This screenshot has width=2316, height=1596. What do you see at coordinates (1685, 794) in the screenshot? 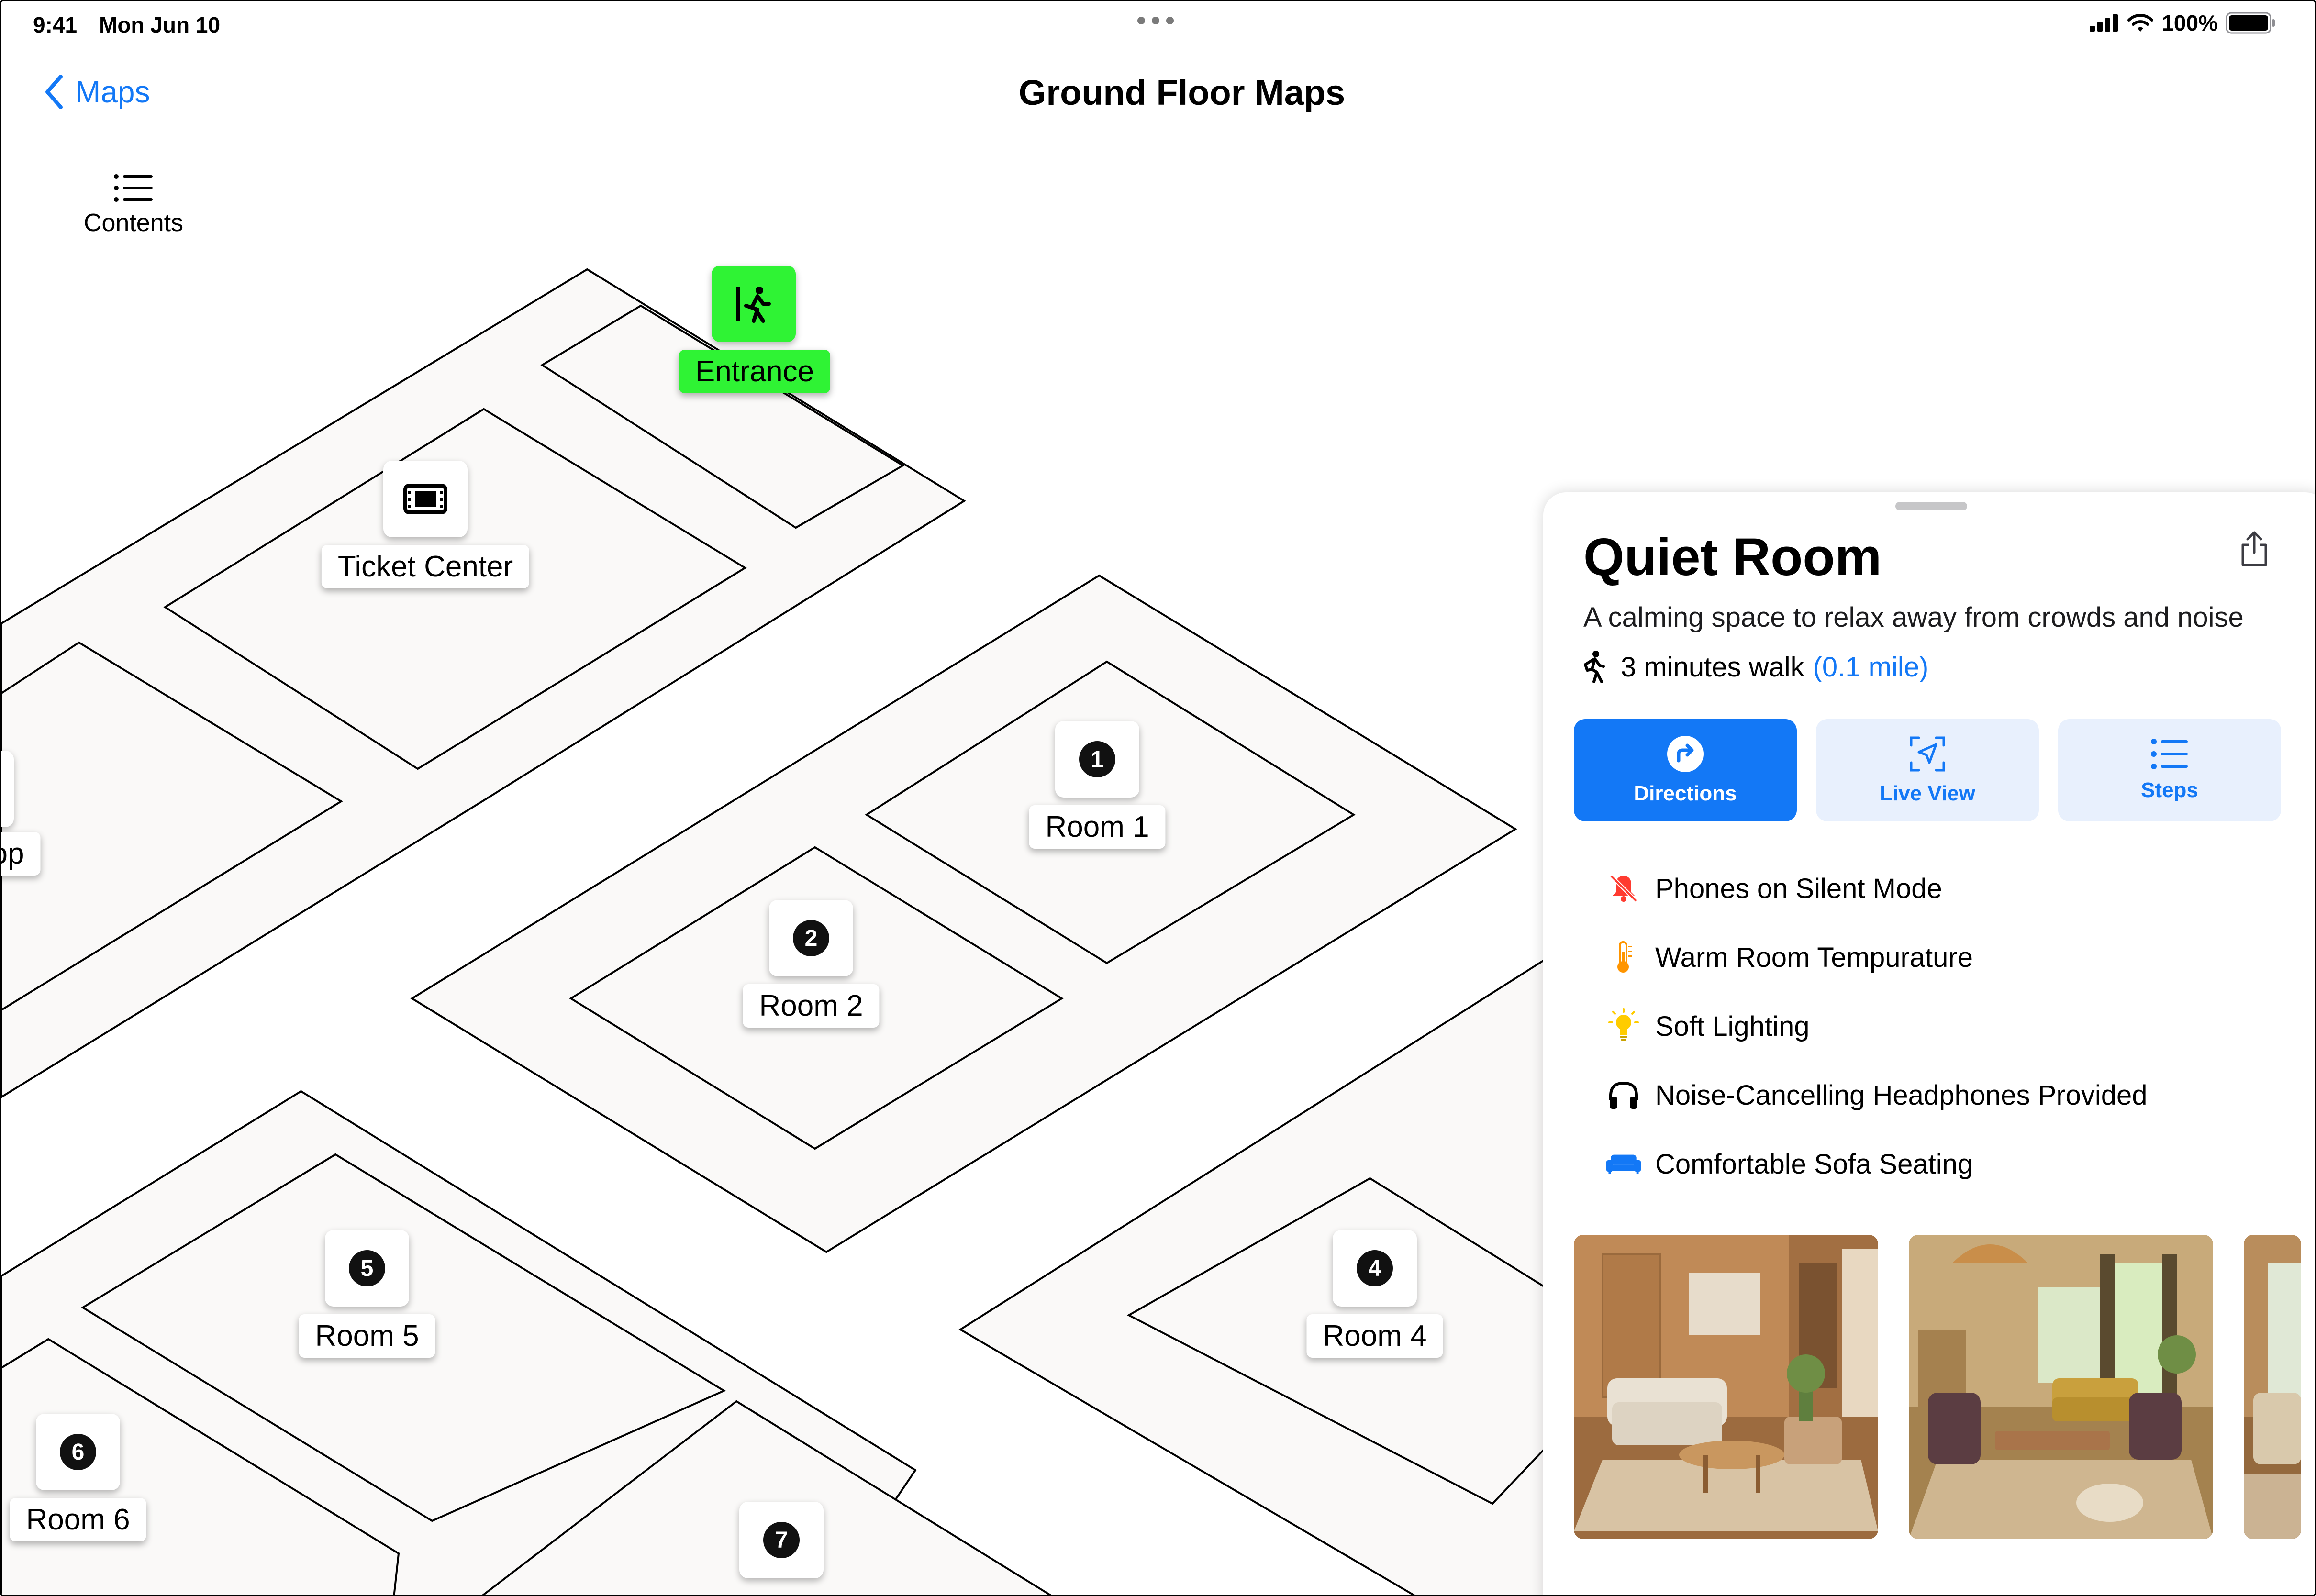
I see `directions-label: Directions` at bounding box center [1685, 794].